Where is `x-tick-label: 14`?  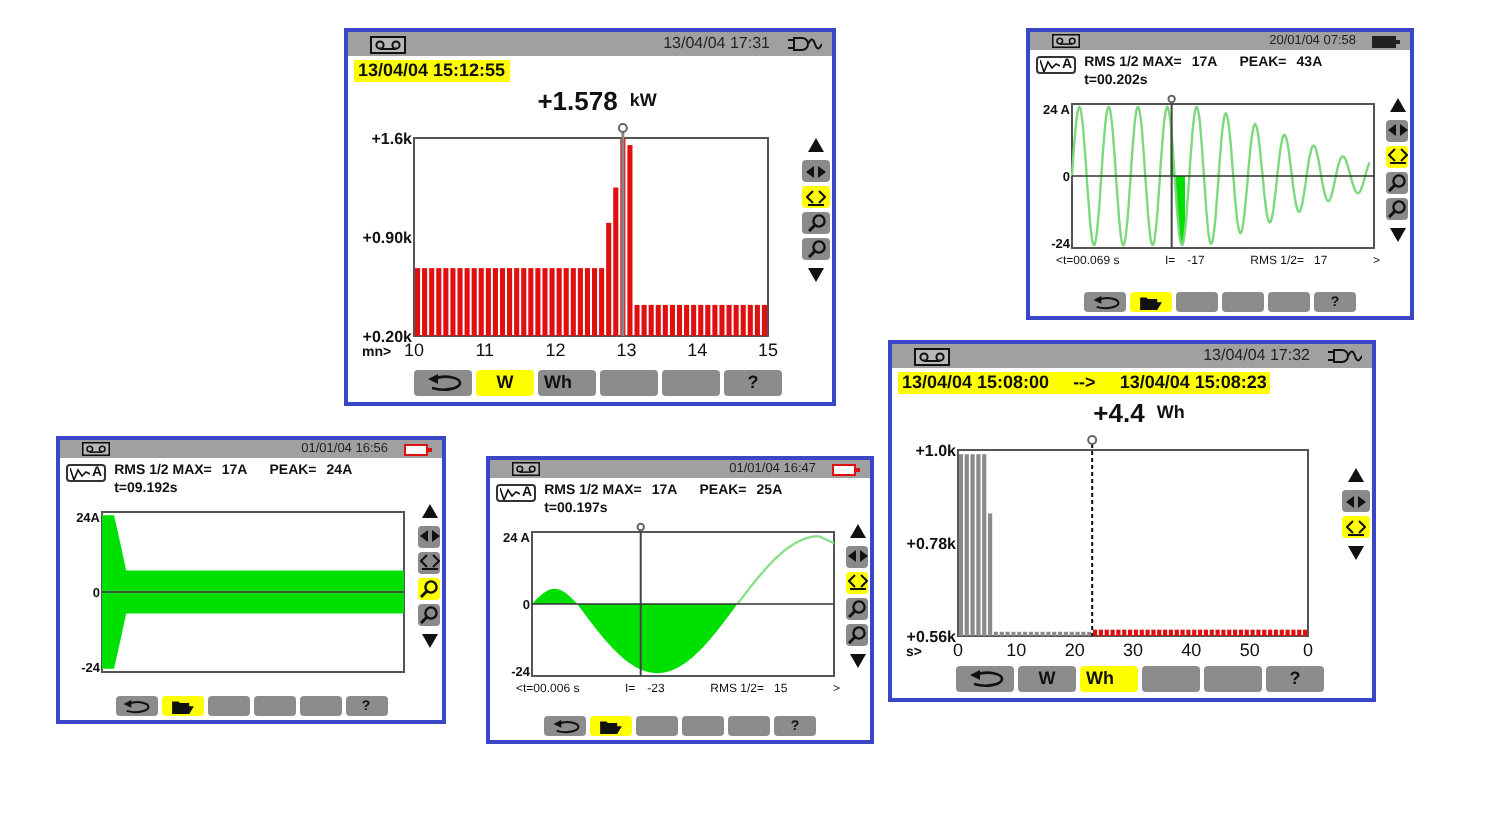 x-tick-label: 14 is located at coordinates (697, 349).